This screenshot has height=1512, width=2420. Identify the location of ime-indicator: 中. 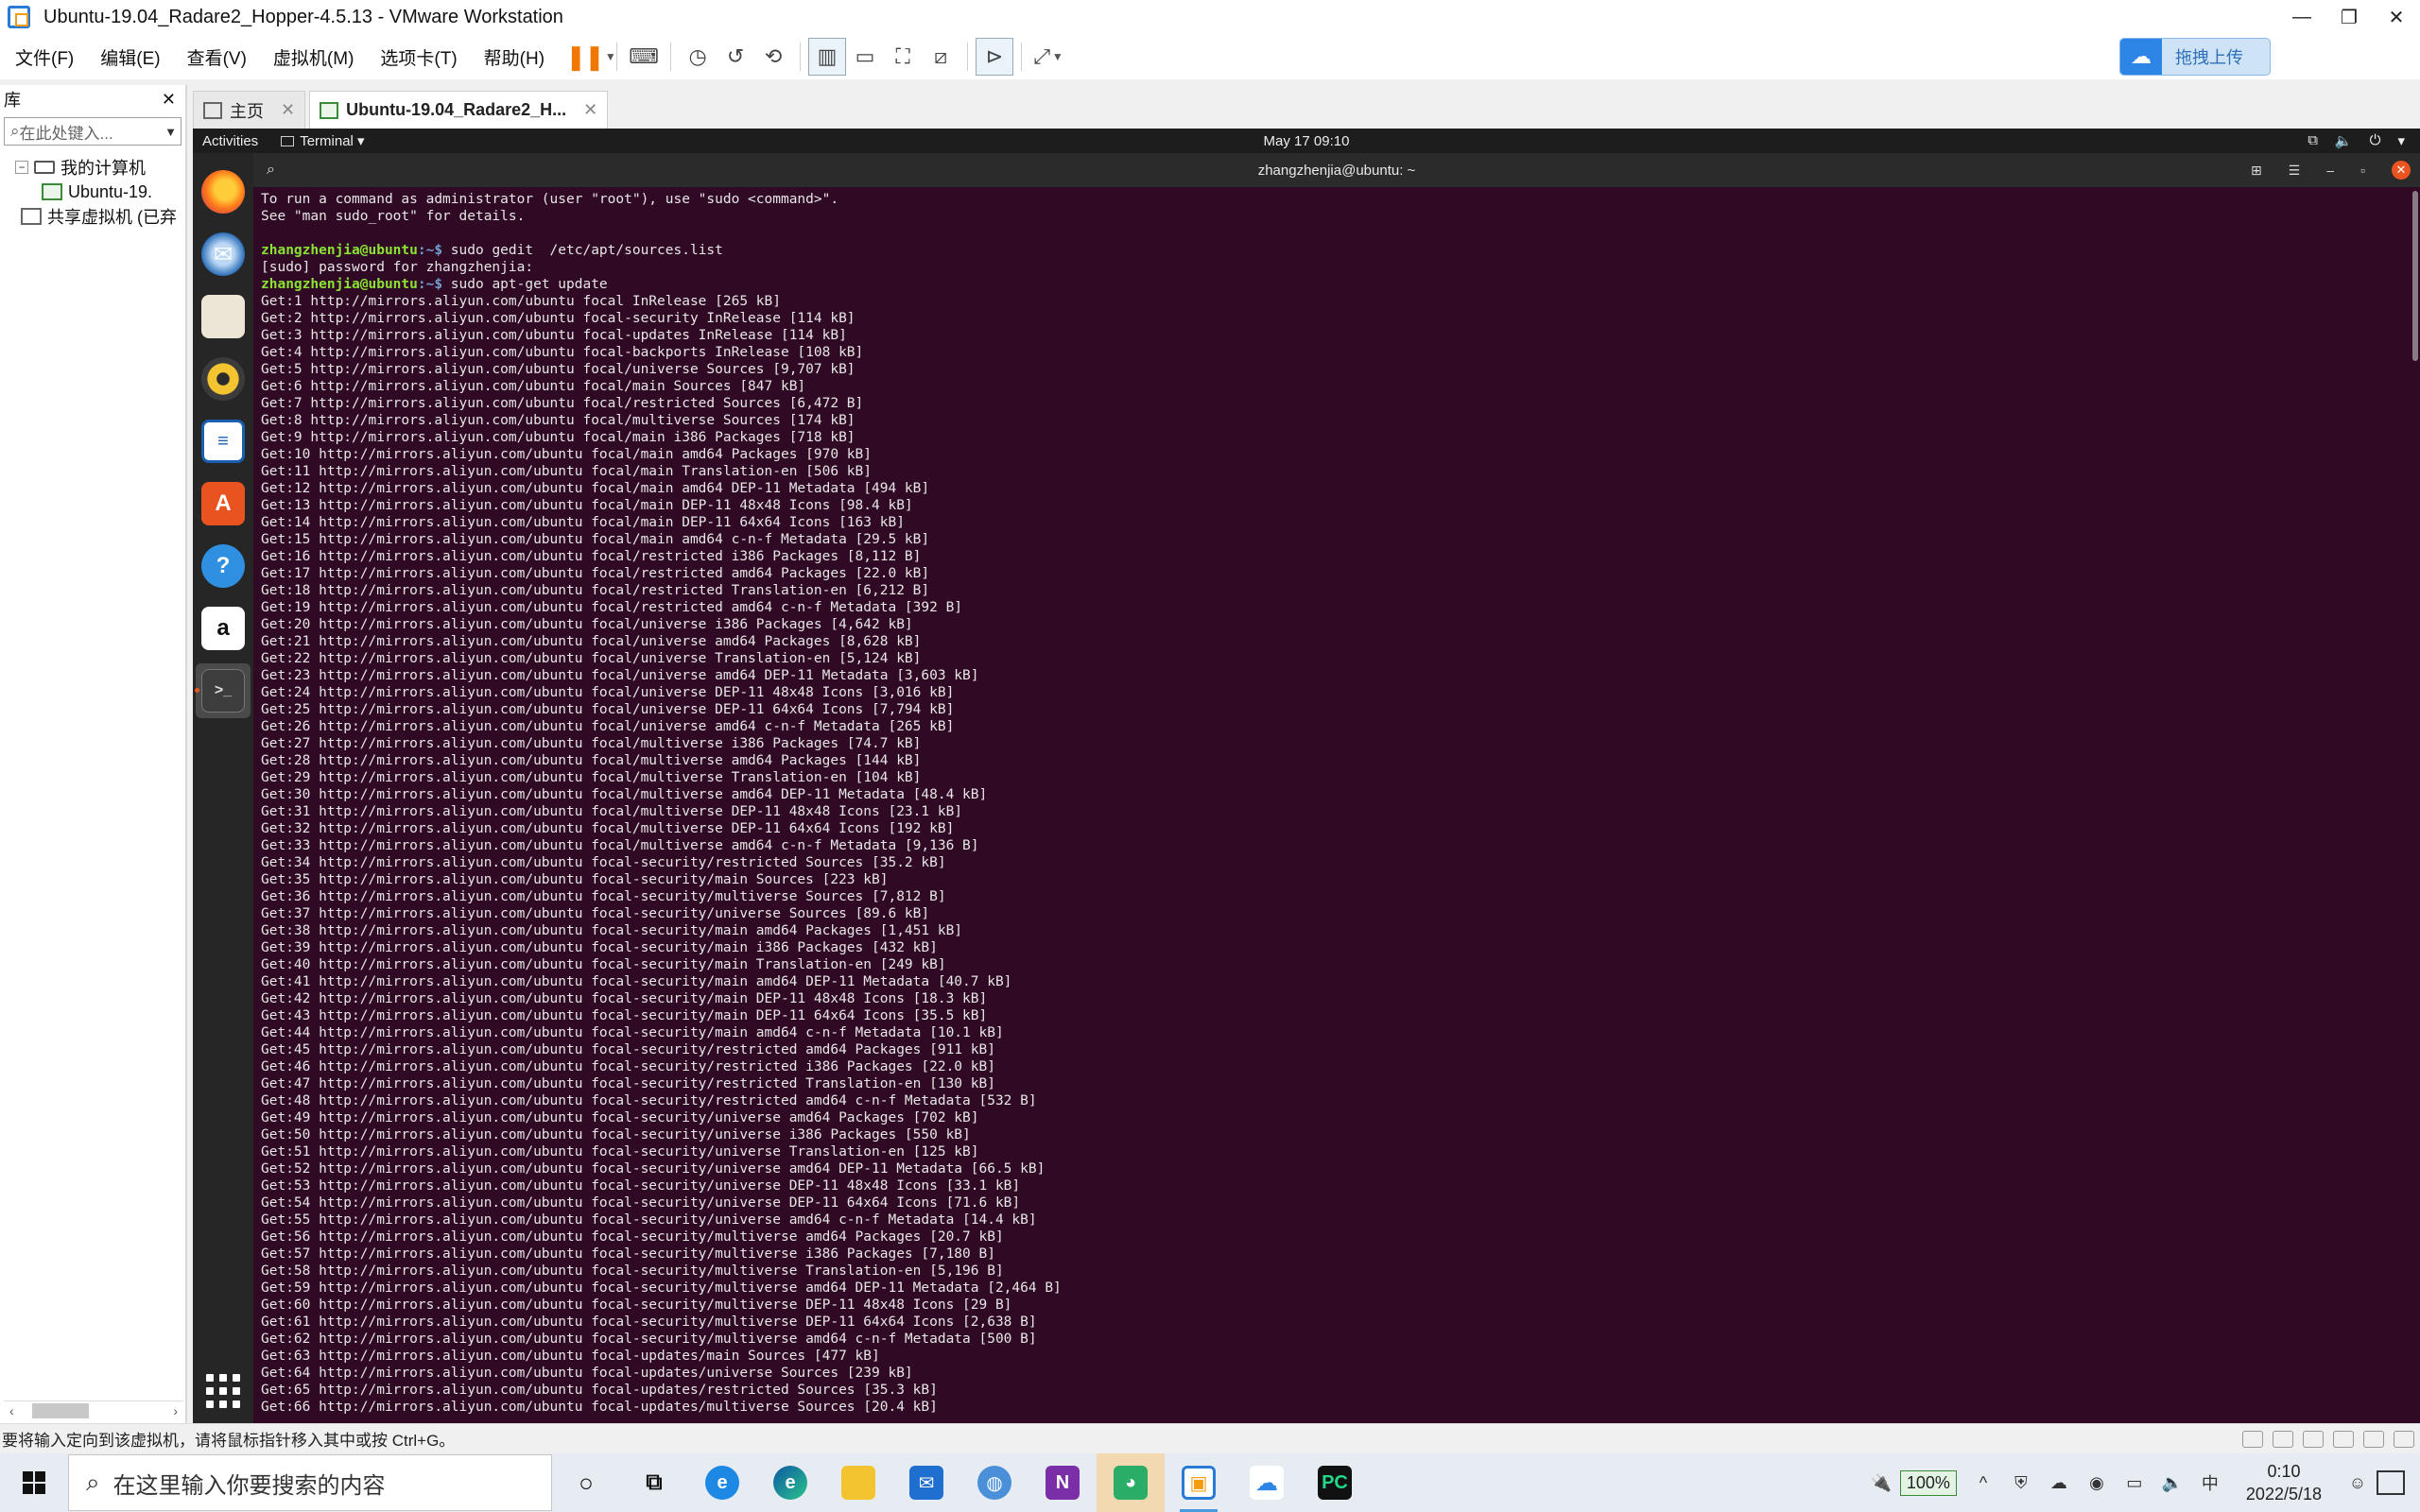
(2210, 1482).